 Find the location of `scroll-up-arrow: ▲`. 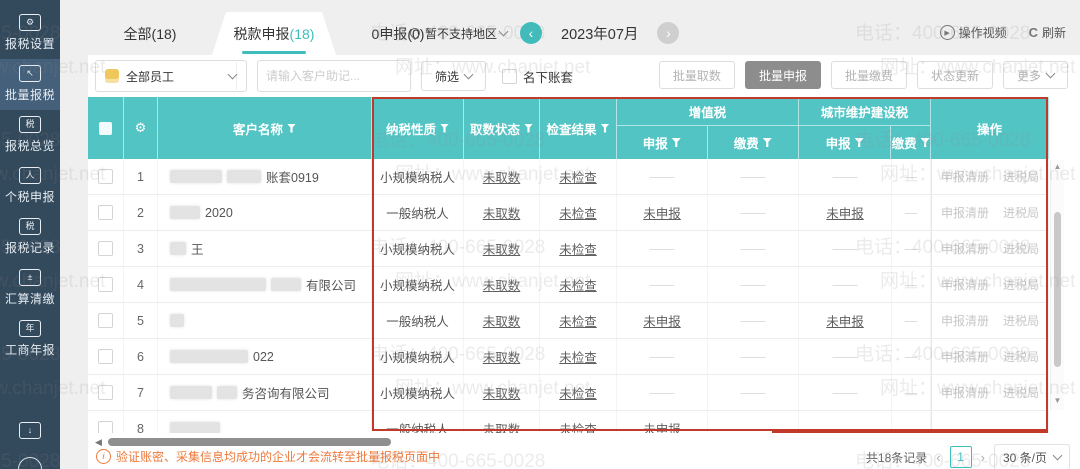

scroll-up-arrow: ▲ is located at coordinates (1057, 166).